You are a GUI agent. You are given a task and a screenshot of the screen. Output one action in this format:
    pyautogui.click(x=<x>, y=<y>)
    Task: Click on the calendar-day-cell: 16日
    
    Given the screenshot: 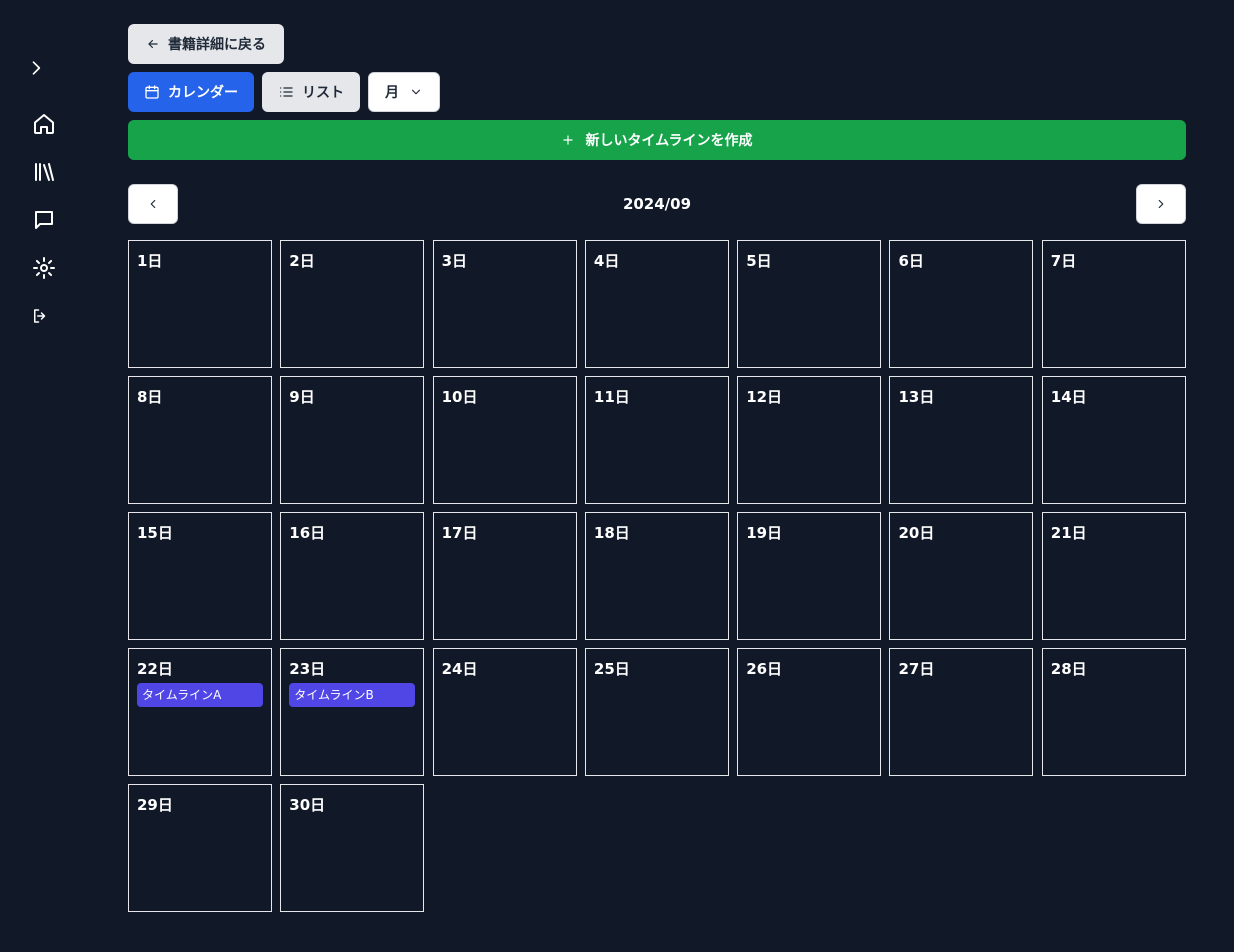 What is the action you would take?
    pyautogui.click(x=352, y=576)
    